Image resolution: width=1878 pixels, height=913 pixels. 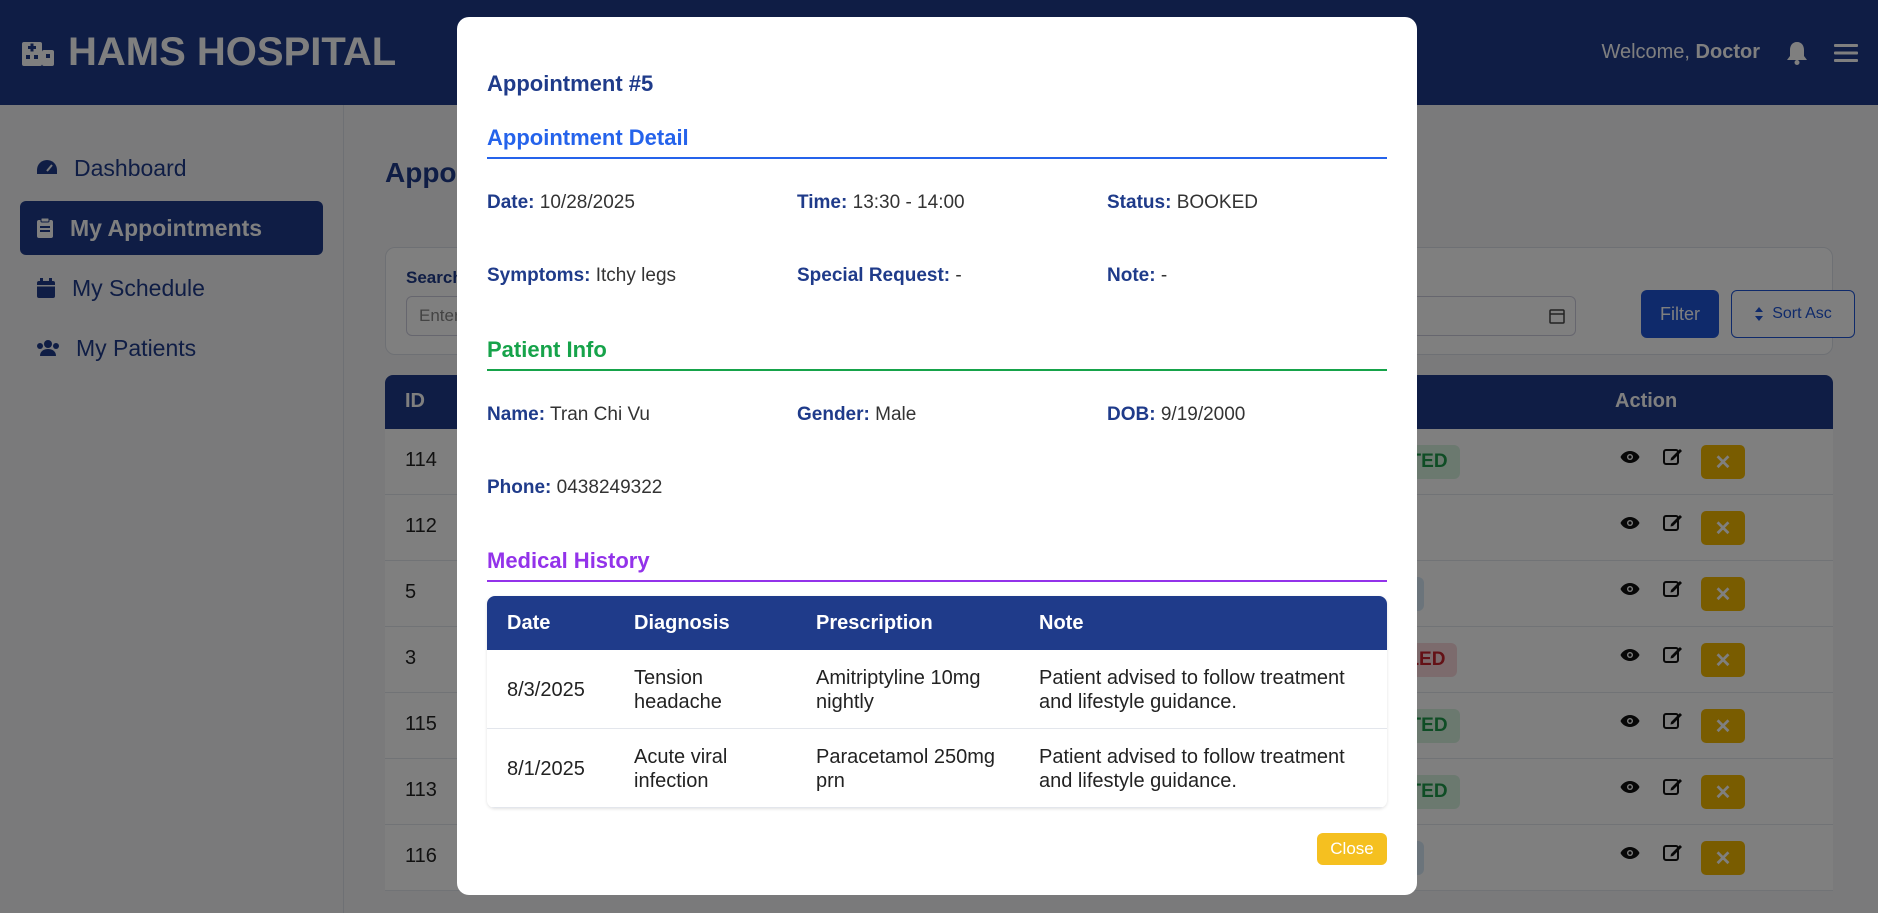 What do you see at coordinates (529, 623) in the screenshot?
I see `col-date: Date` at bounding box center [529, 623].